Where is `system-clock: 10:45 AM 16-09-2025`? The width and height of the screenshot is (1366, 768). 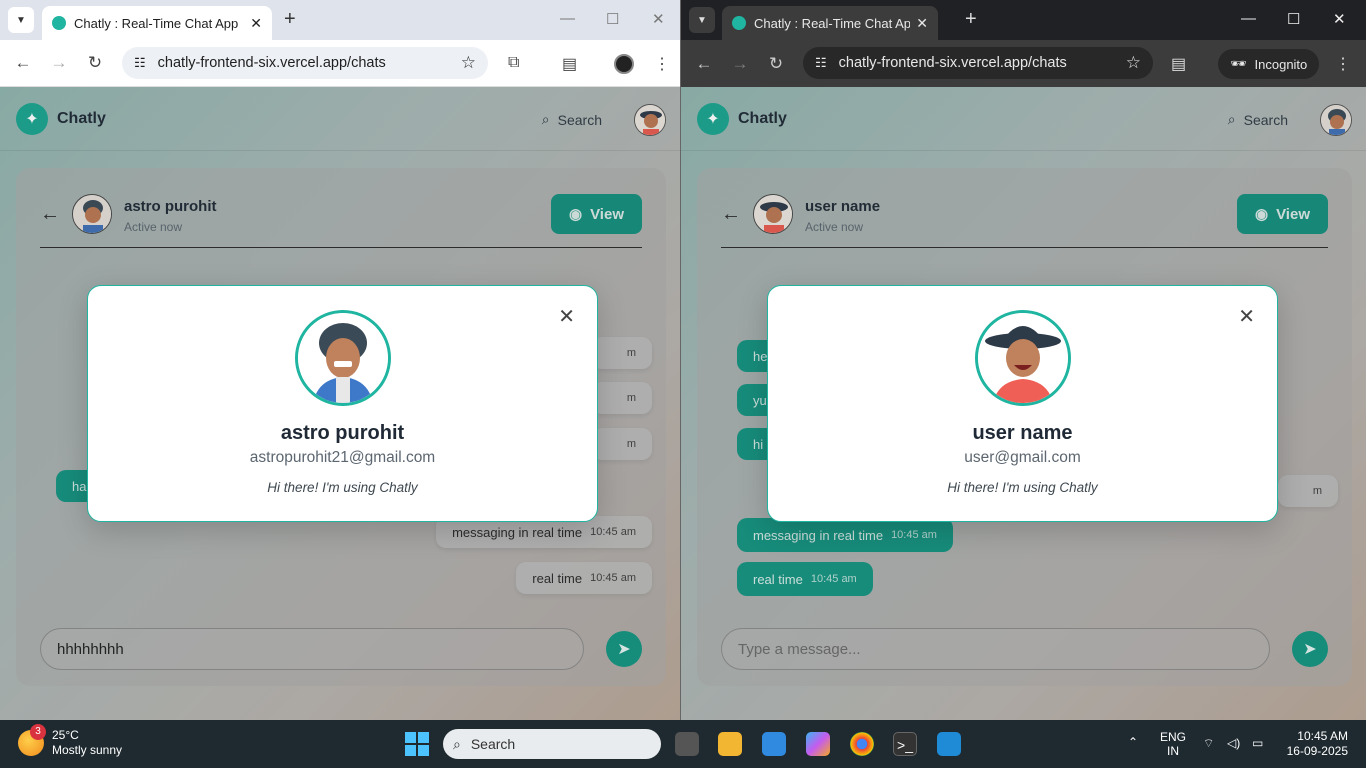
system-clock: 10:45 AM 16-09-2025 is located at coordinates (1317, 744).